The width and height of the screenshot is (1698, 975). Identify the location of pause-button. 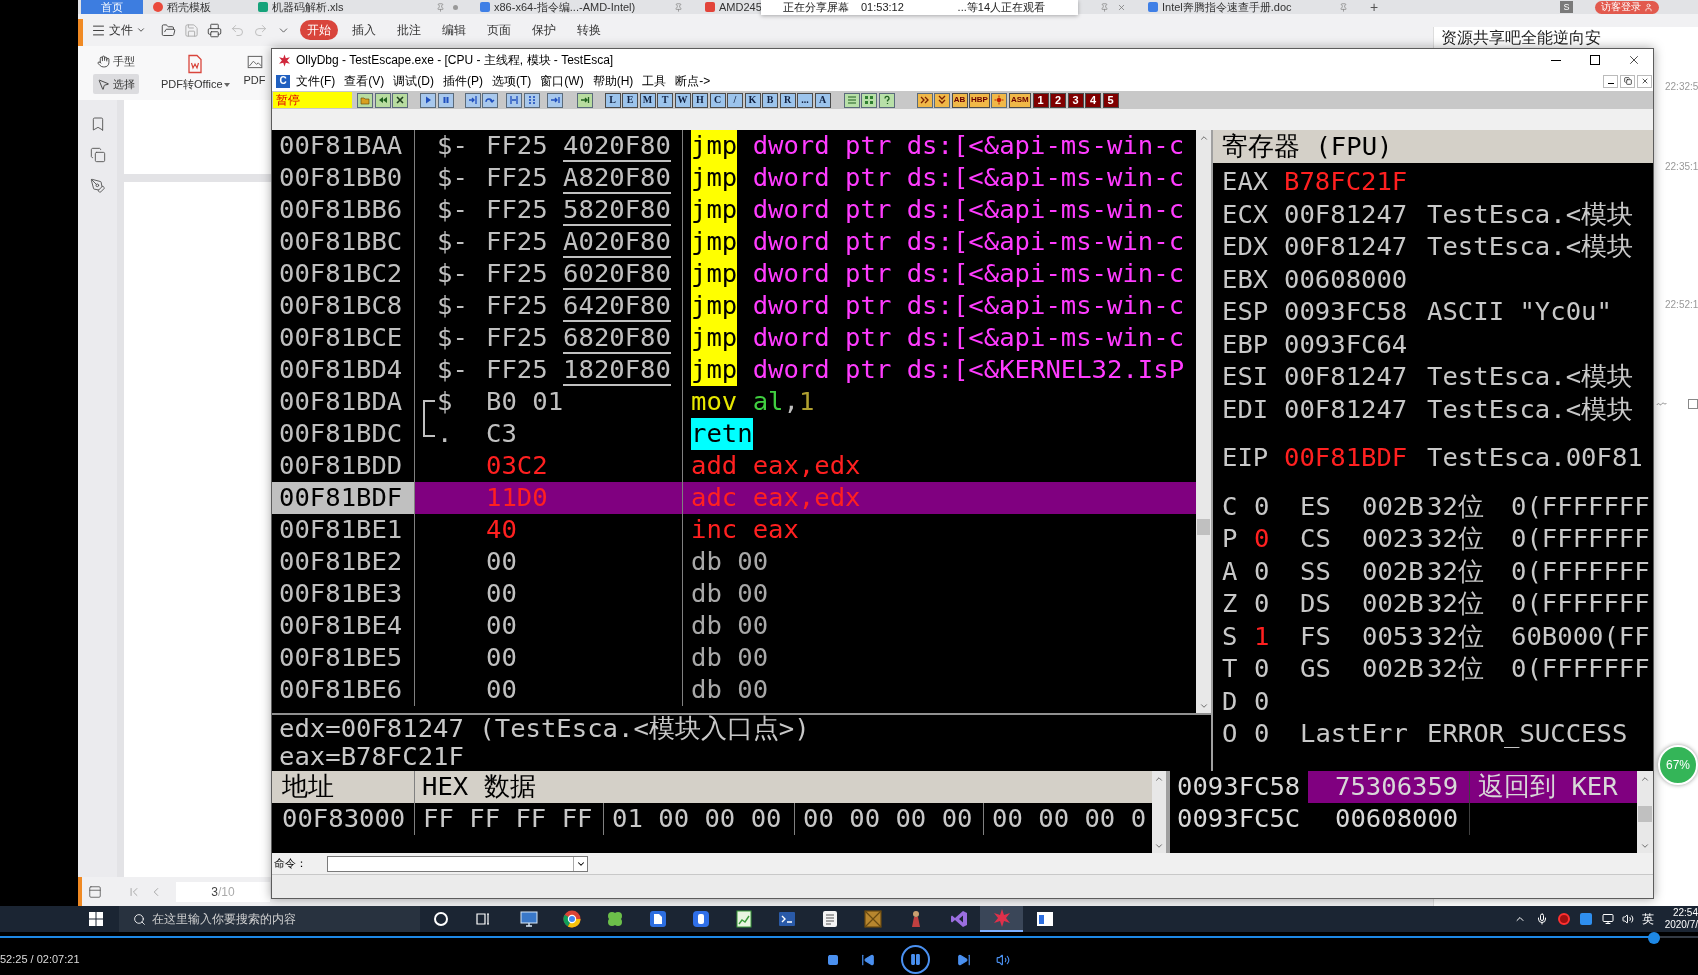
(915, 959).